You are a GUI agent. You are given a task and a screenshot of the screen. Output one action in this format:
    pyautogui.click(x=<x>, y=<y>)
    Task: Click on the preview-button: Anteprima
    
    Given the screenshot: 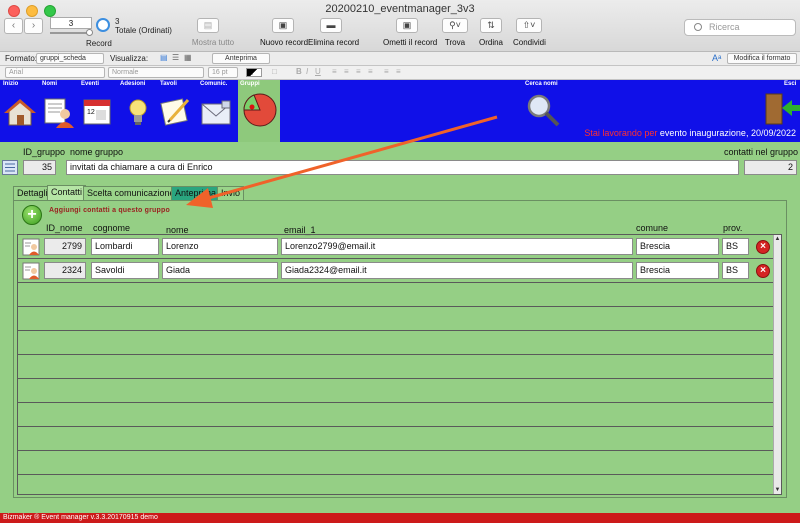 What is the action you would take?
    pyautogui.click(x=241, y=58)
    